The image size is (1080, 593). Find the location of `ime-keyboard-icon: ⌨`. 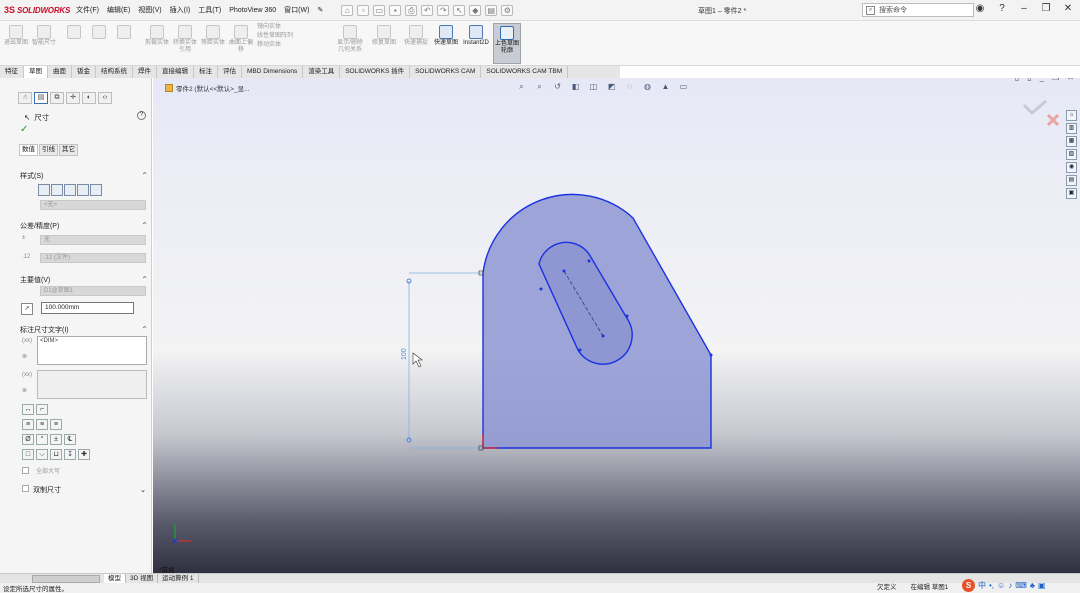

ime-keyboard-icon: ⌨ is located at coordinates (1021, 585).